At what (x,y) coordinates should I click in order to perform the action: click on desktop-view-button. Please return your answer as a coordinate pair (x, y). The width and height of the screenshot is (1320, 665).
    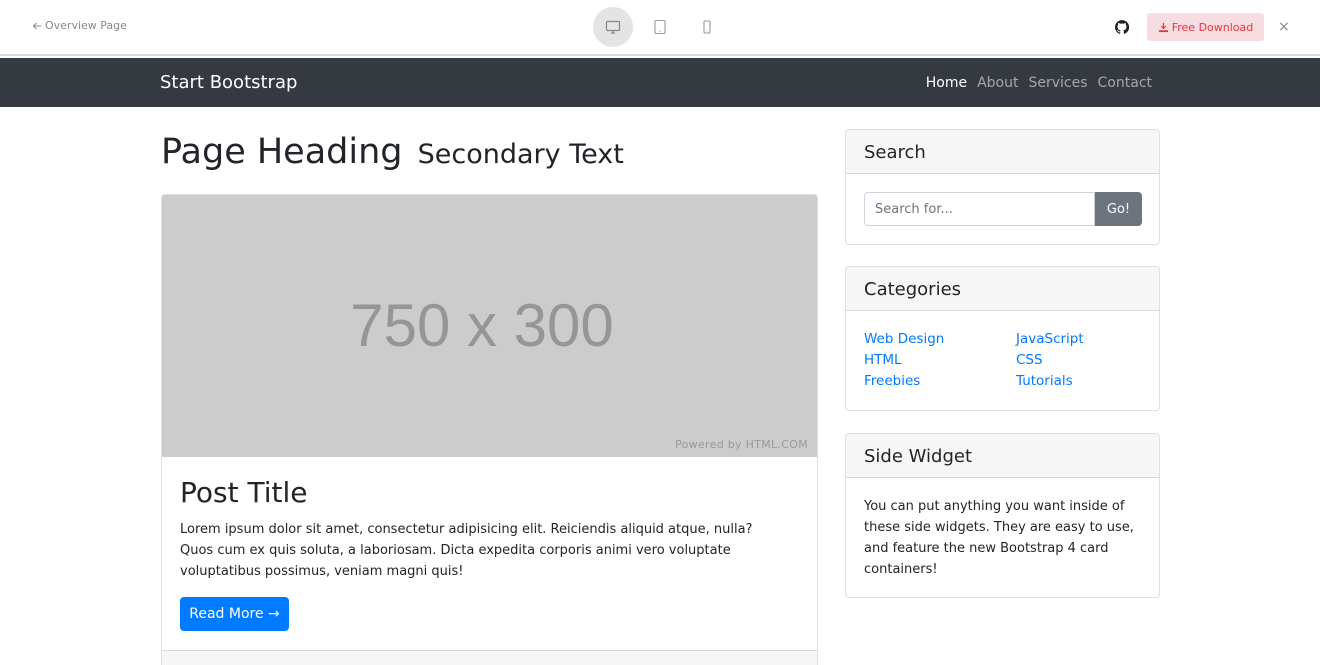
    Looking at the image, I should click on (613, 27).